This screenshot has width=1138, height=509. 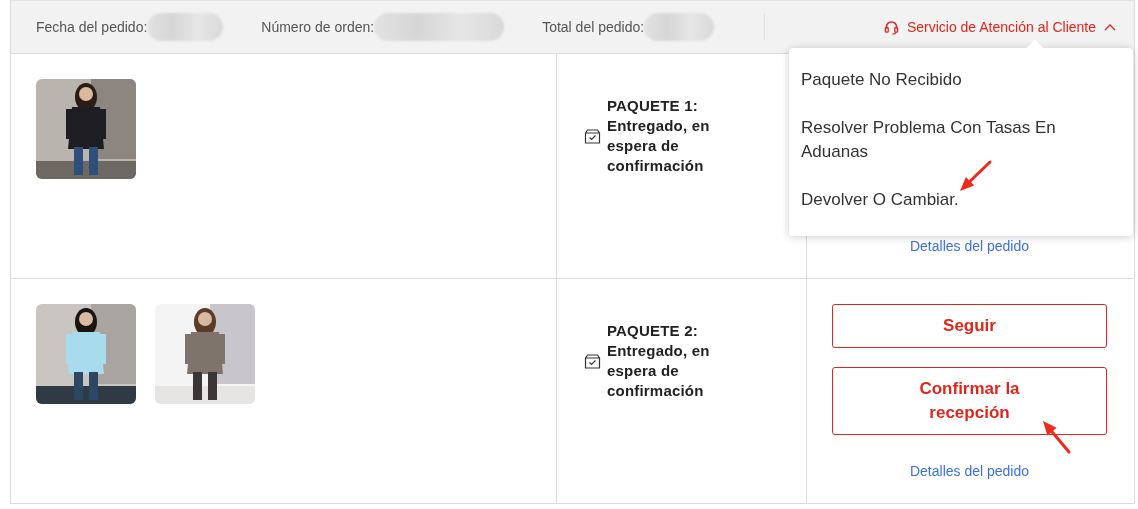 I want to click on field-label: Total del pedido:, so click(x=593, y=27).